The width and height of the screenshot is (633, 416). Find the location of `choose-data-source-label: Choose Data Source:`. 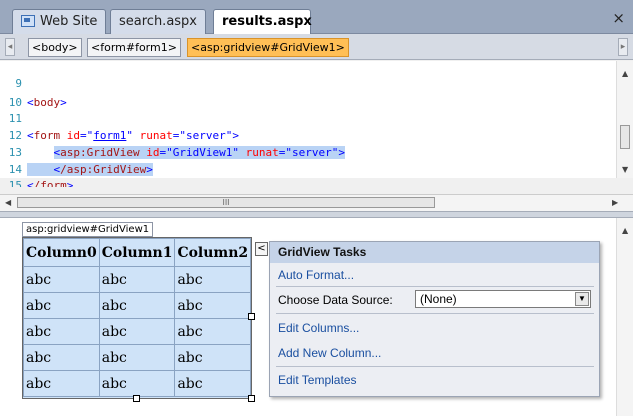

choose-data-source-label: Choose Data Source: is located at coordinates (335, 300).